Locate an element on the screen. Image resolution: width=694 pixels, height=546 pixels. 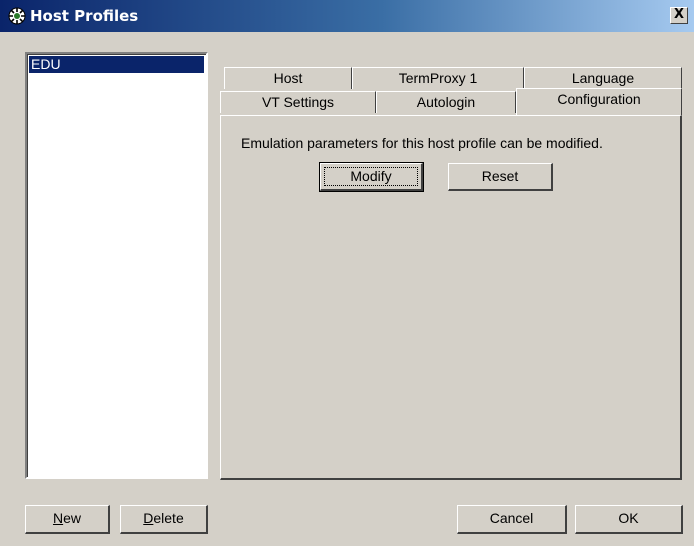
new-button-label: New is located at coordinates (67, 518).